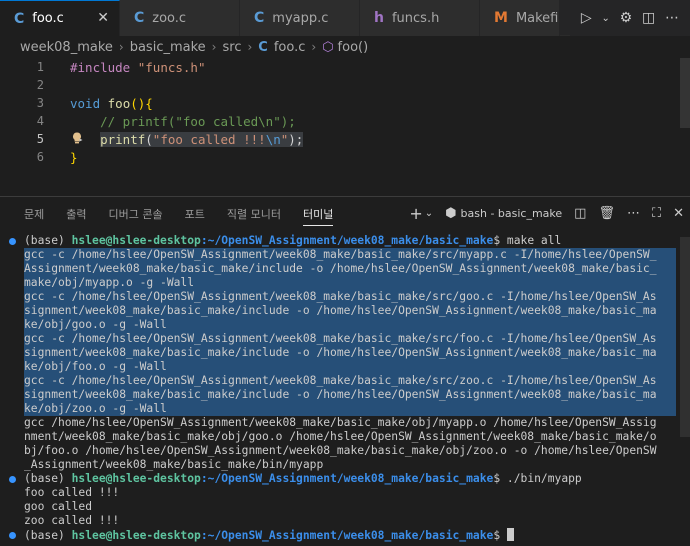  Describe the element at coordinates (350, 409) in the screenshot. I see `terminal-output-selected: ke/obj/zoo.o -g -Wall` at that location.